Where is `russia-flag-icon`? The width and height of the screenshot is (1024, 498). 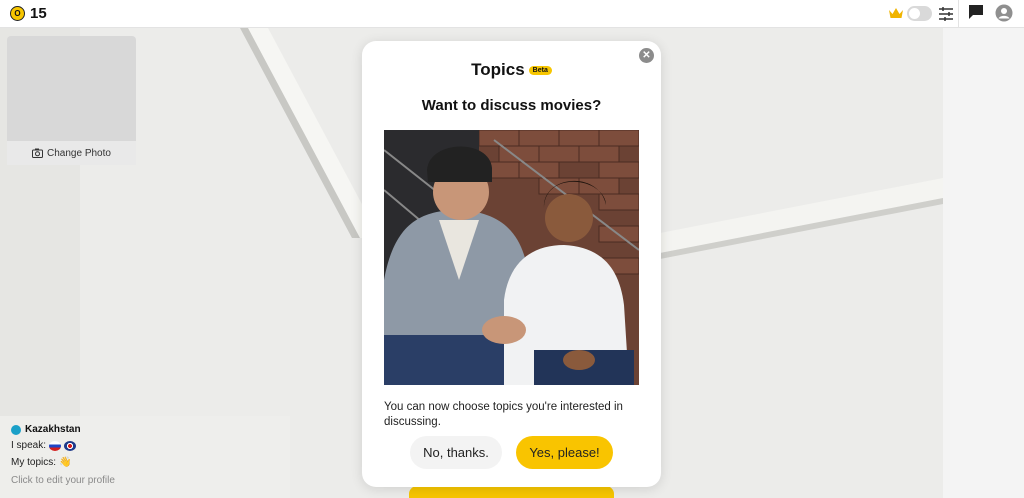 russia-flag-icon is located at coordinates (55, 445).